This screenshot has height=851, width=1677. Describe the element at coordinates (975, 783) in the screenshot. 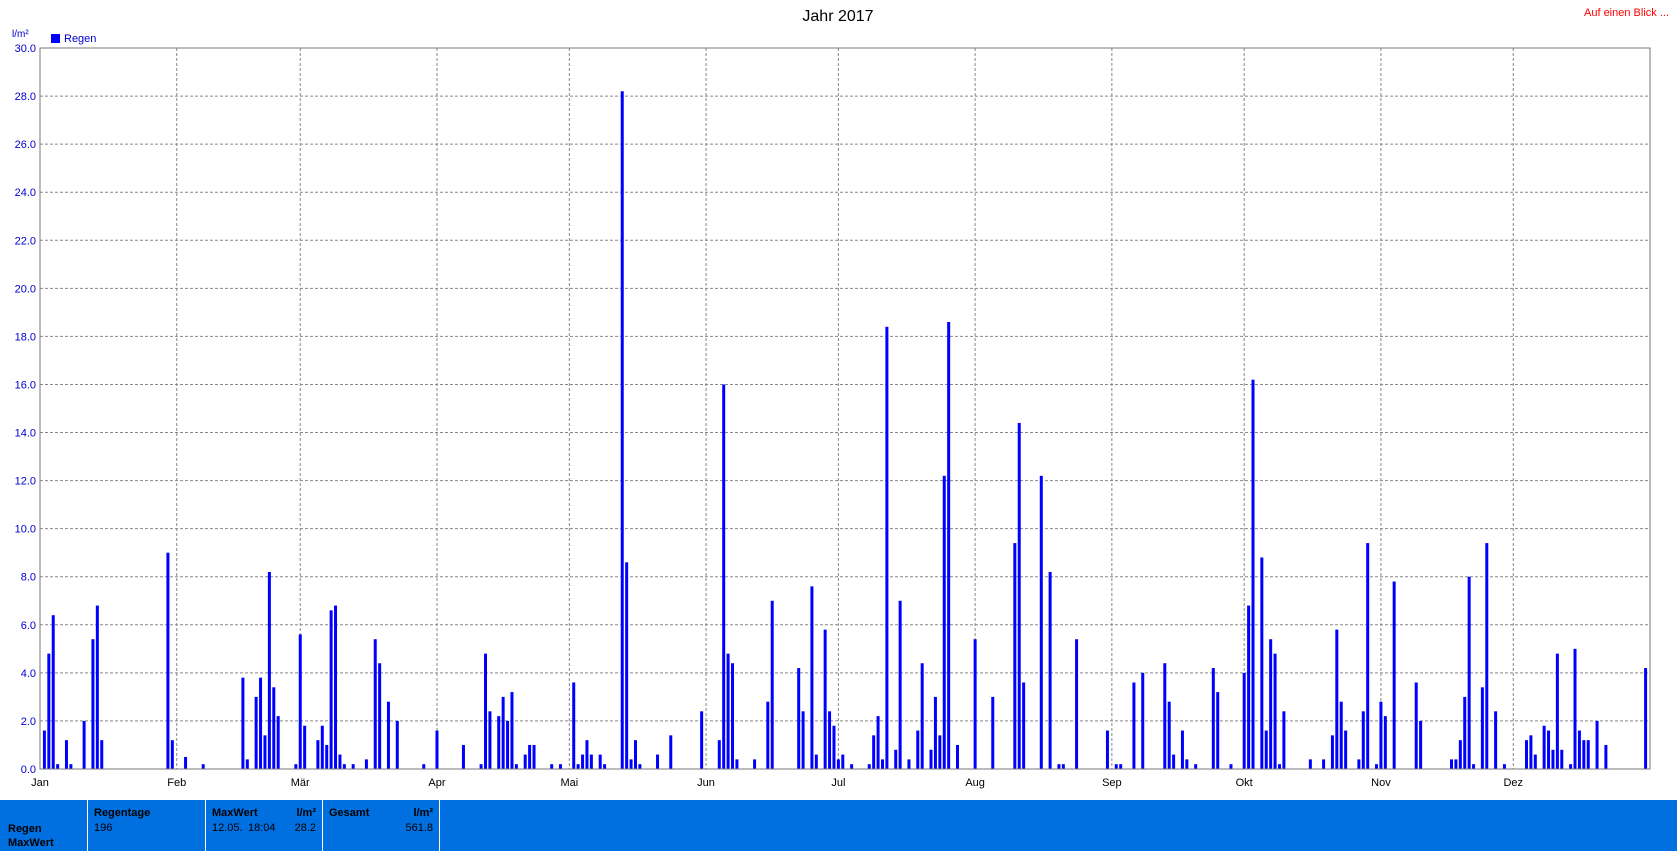

I see `x-tick-label: Aug` at that location.